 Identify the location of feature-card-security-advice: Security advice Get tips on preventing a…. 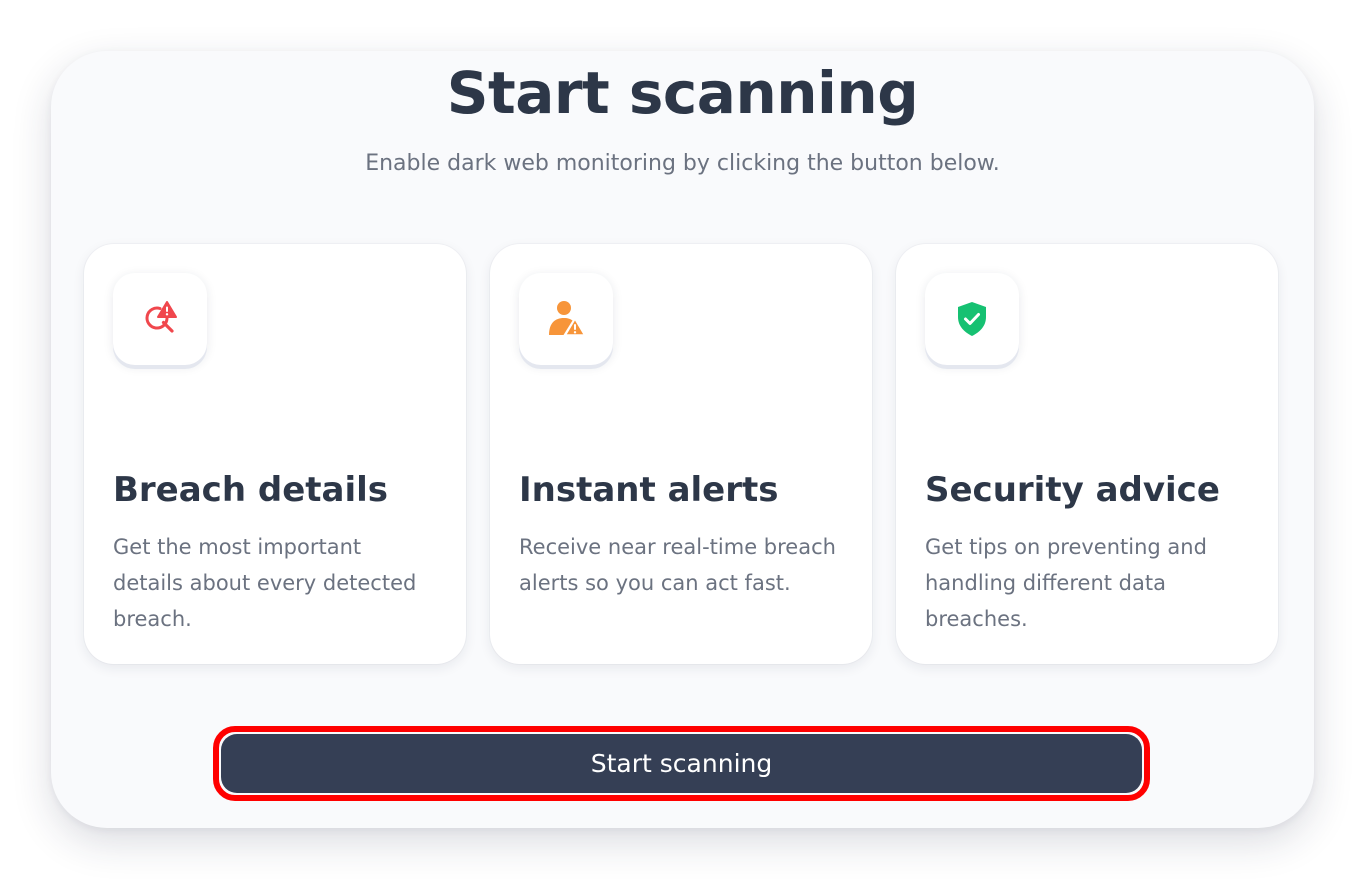
(1087, 454).